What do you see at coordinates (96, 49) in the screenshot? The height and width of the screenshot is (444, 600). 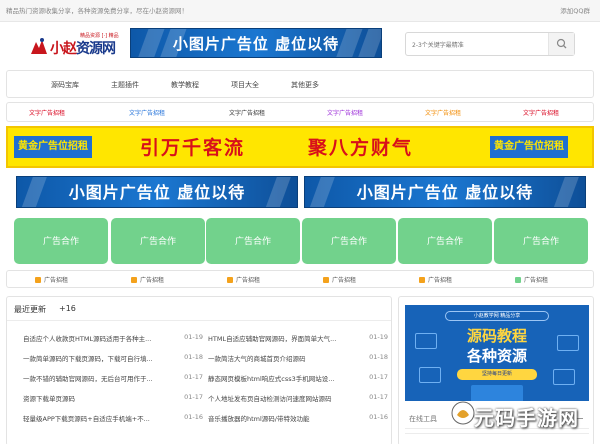 I see `logo-text-blue: 资源网` at bounding box center [96, 49].